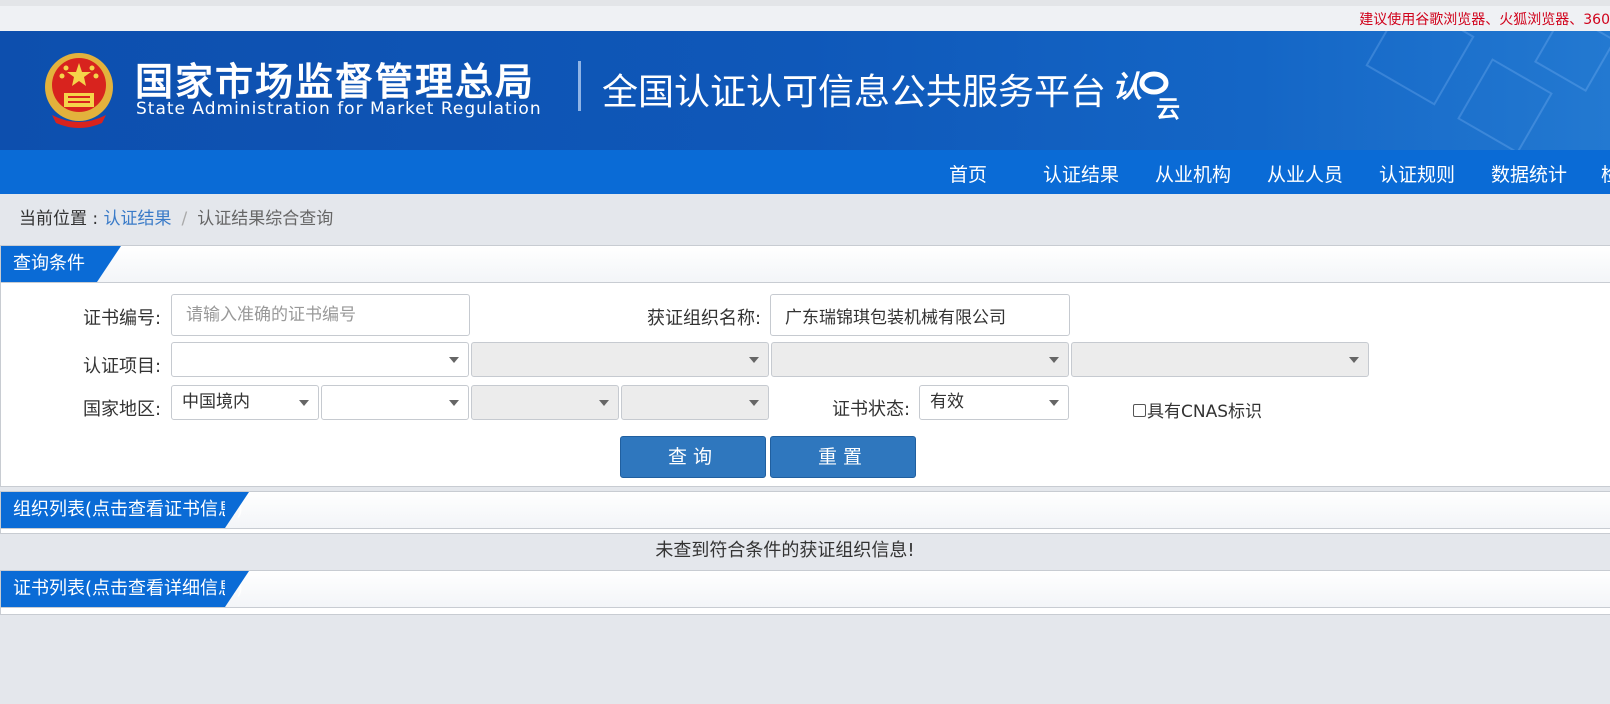 Image resolution: width=1610 pixels, height=704 pixels. What do you see at coordinates (785, 550) in the screenshot?
I see `org-list-empty-message: 未查到符合条件的获证组织信息!` at bounding box center [785, 550].